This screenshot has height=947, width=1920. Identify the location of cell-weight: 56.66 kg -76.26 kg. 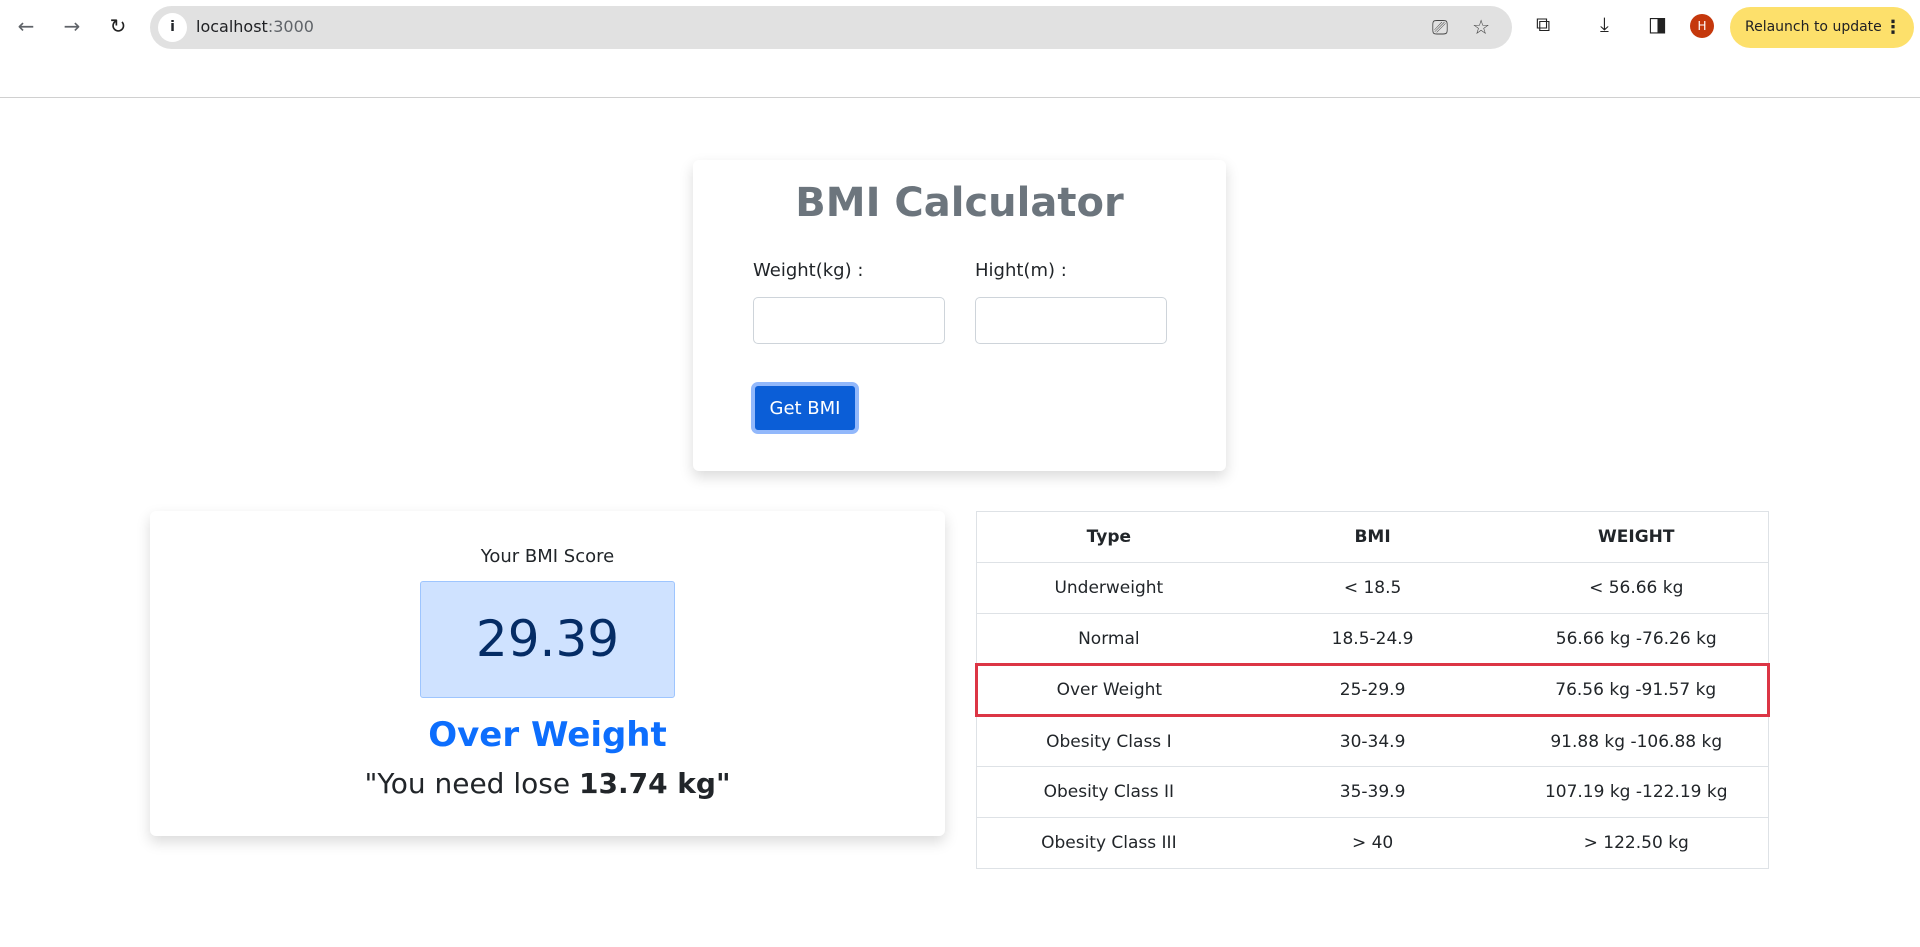
(1636, 639).